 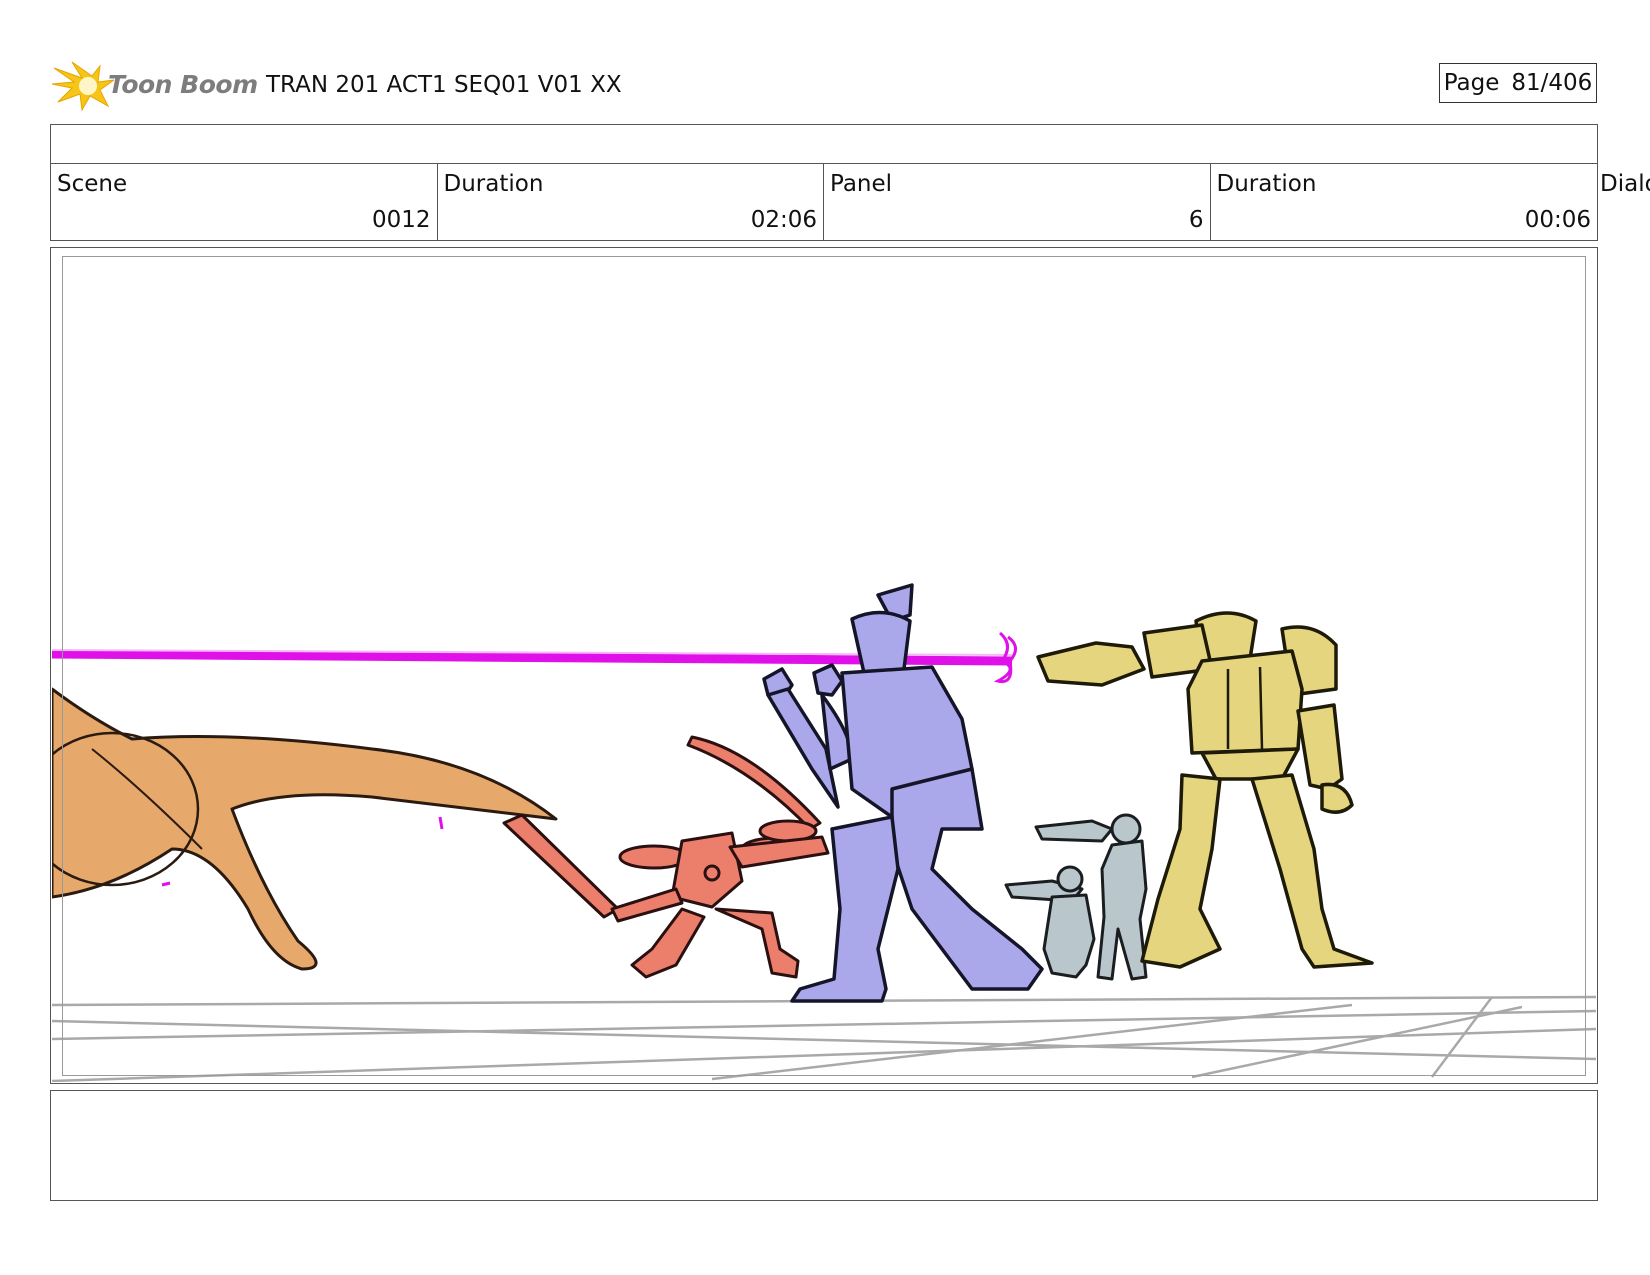 I want to click on scene-value: 0012, so click(x=401, y=220).